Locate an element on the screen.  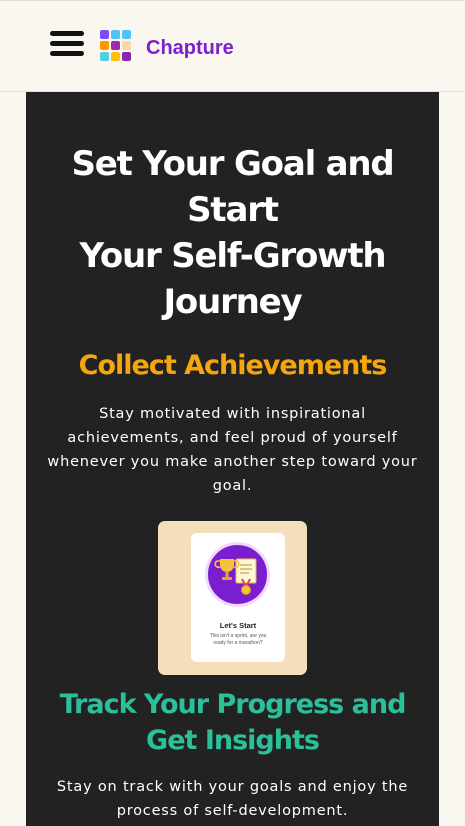
hero-title-line: Start is located at coordinates (233, 210).